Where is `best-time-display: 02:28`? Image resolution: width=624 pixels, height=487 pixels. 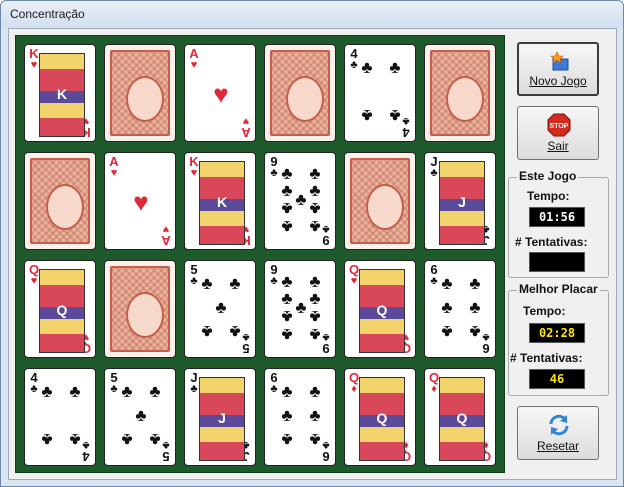
best-time-display: 02:28 is located at coordinates (557, 333).